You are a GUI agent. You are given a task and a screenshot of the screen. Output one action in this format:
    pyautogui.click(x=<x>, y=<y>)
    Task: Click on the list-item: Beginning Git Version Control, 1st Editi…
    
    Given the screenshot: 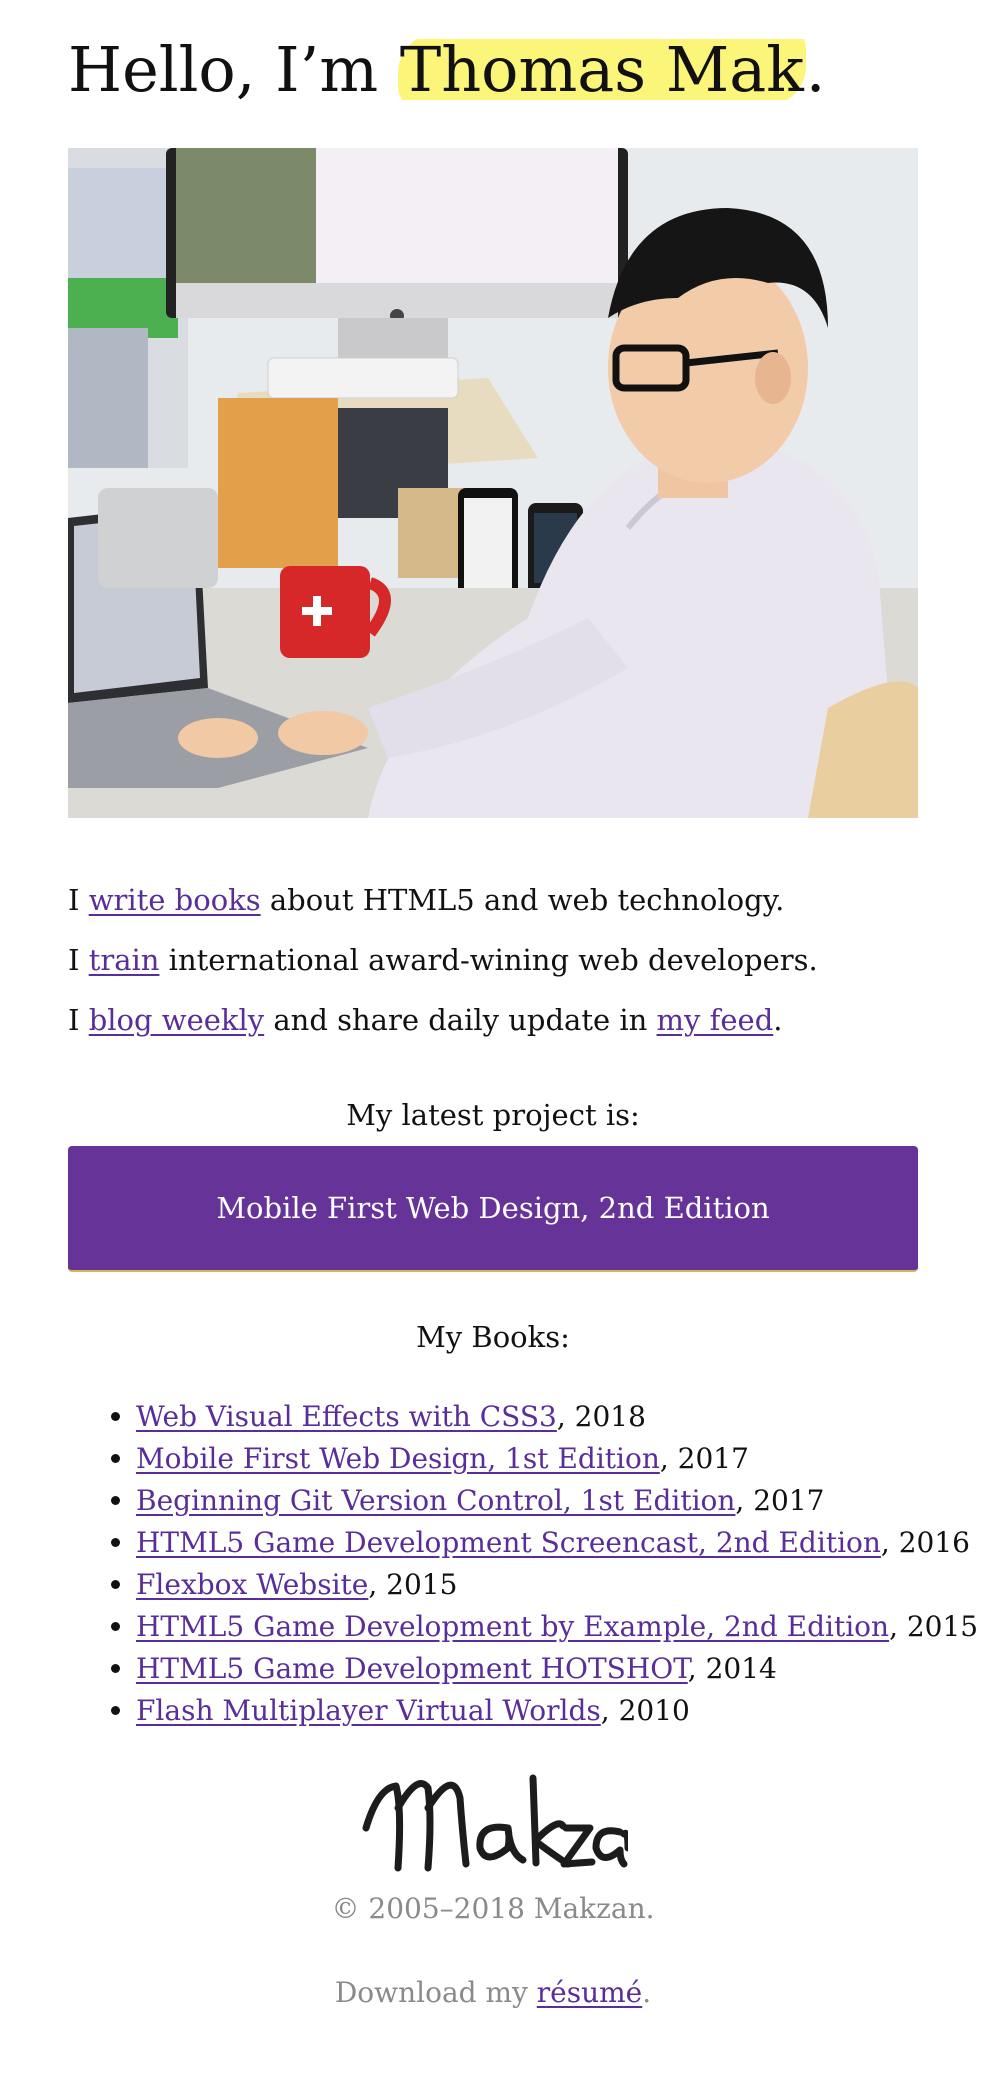 What is the action you would take?
    pyautogui.click(x=527, y=1501)
    